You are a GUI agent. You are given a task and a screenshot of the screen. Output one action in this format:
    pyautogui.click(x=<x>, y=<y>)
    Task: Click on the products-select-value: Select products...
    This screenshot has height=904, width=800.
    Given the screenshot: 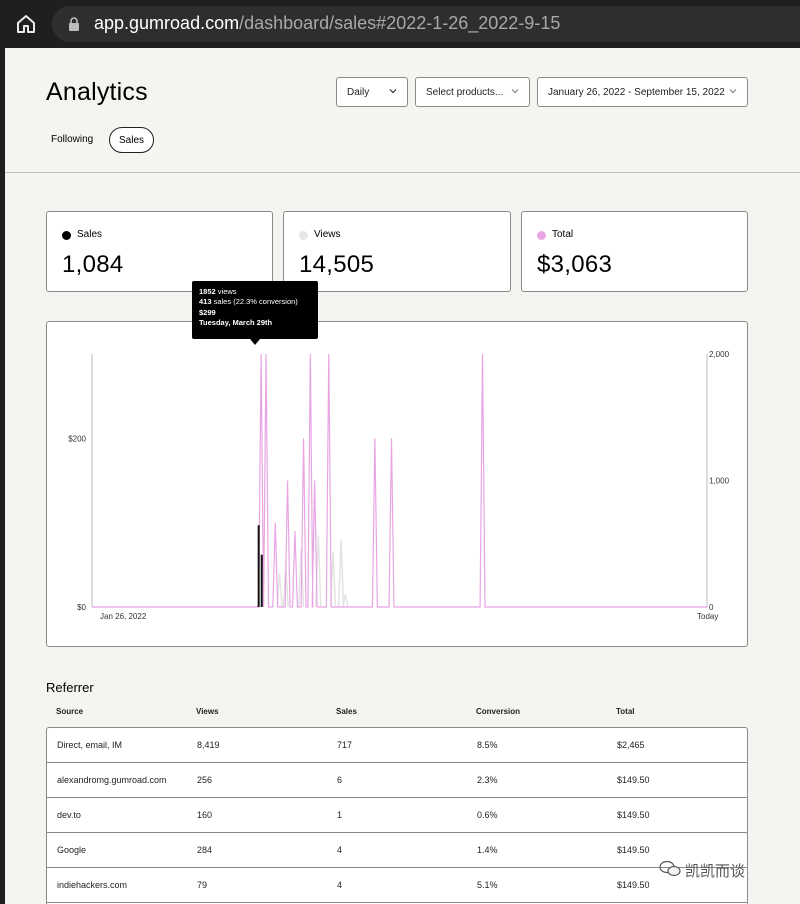 What is the action you would take?
    pyautogui.click(x=465, y=92)
    